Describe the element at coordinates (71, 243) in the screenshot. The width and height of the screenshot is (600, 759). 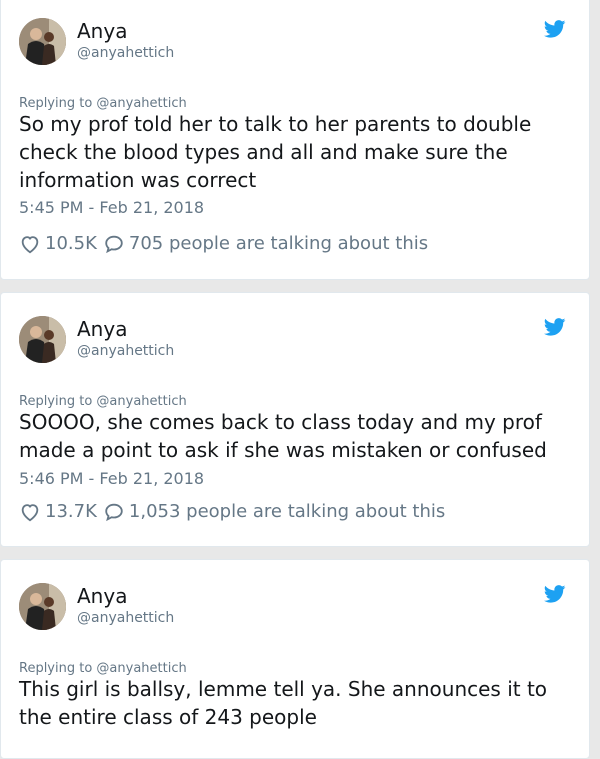
I see `like-count: 10.5K` at that location.